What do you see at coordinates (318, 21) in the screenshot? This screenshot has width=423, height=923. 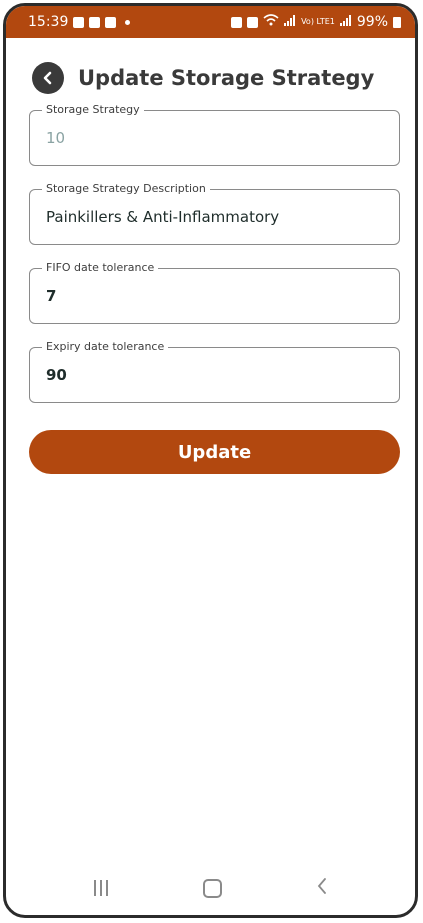 I see `network-type: Vo) LTE1` at bounding box center [318, 21].